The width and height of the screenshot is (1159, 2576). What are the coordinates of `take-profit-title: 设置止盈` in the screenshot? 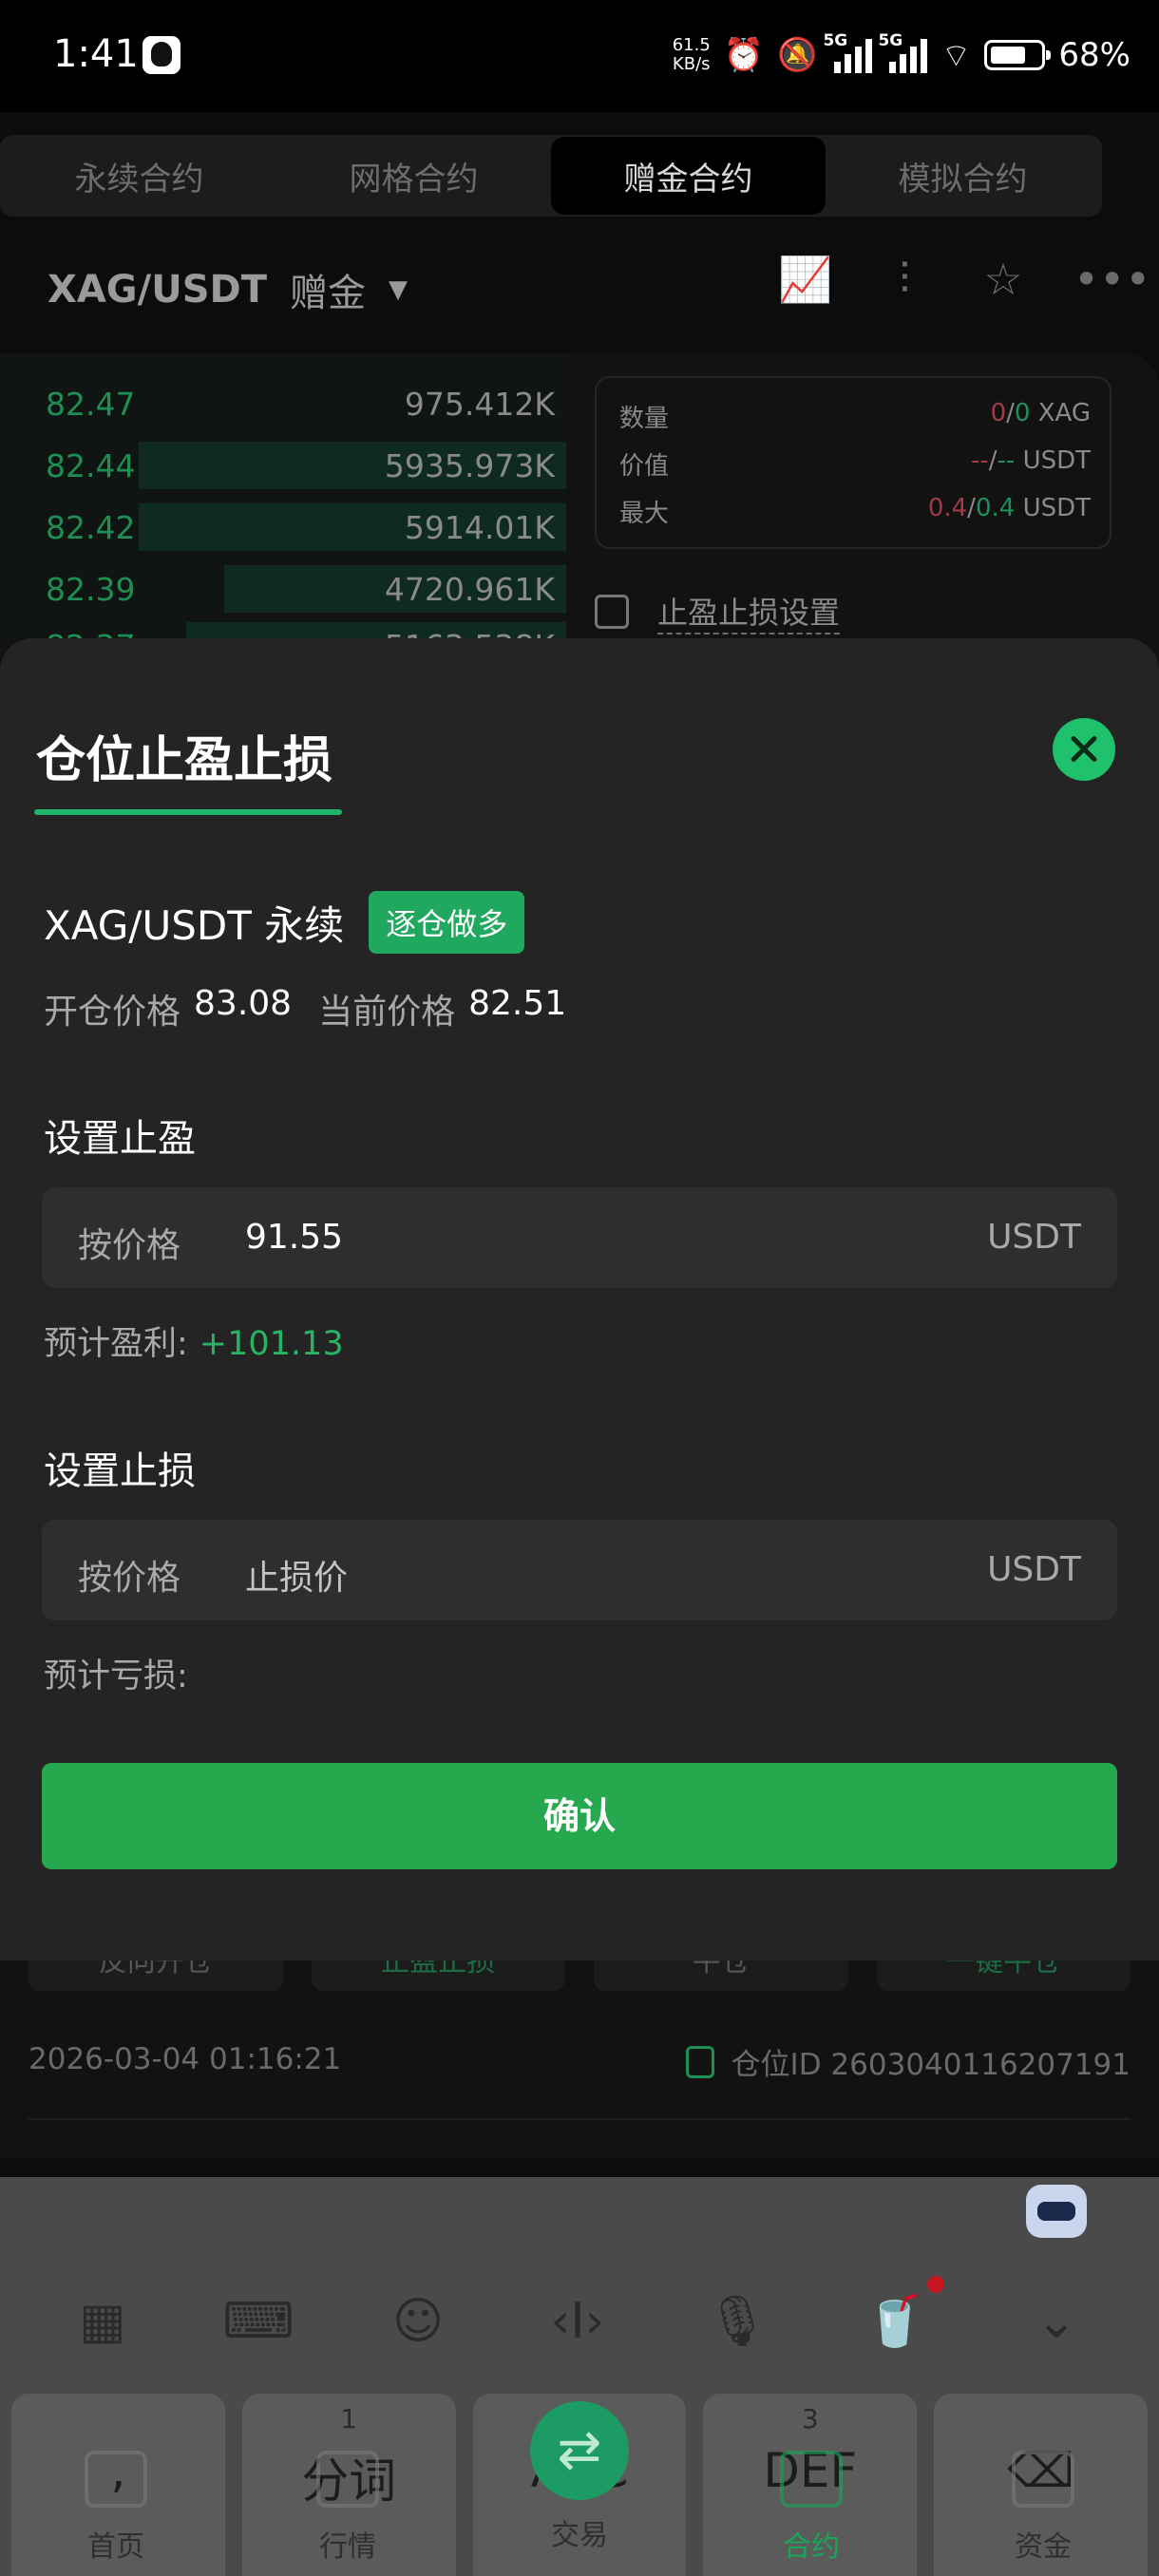 It's located at (120, 1139).